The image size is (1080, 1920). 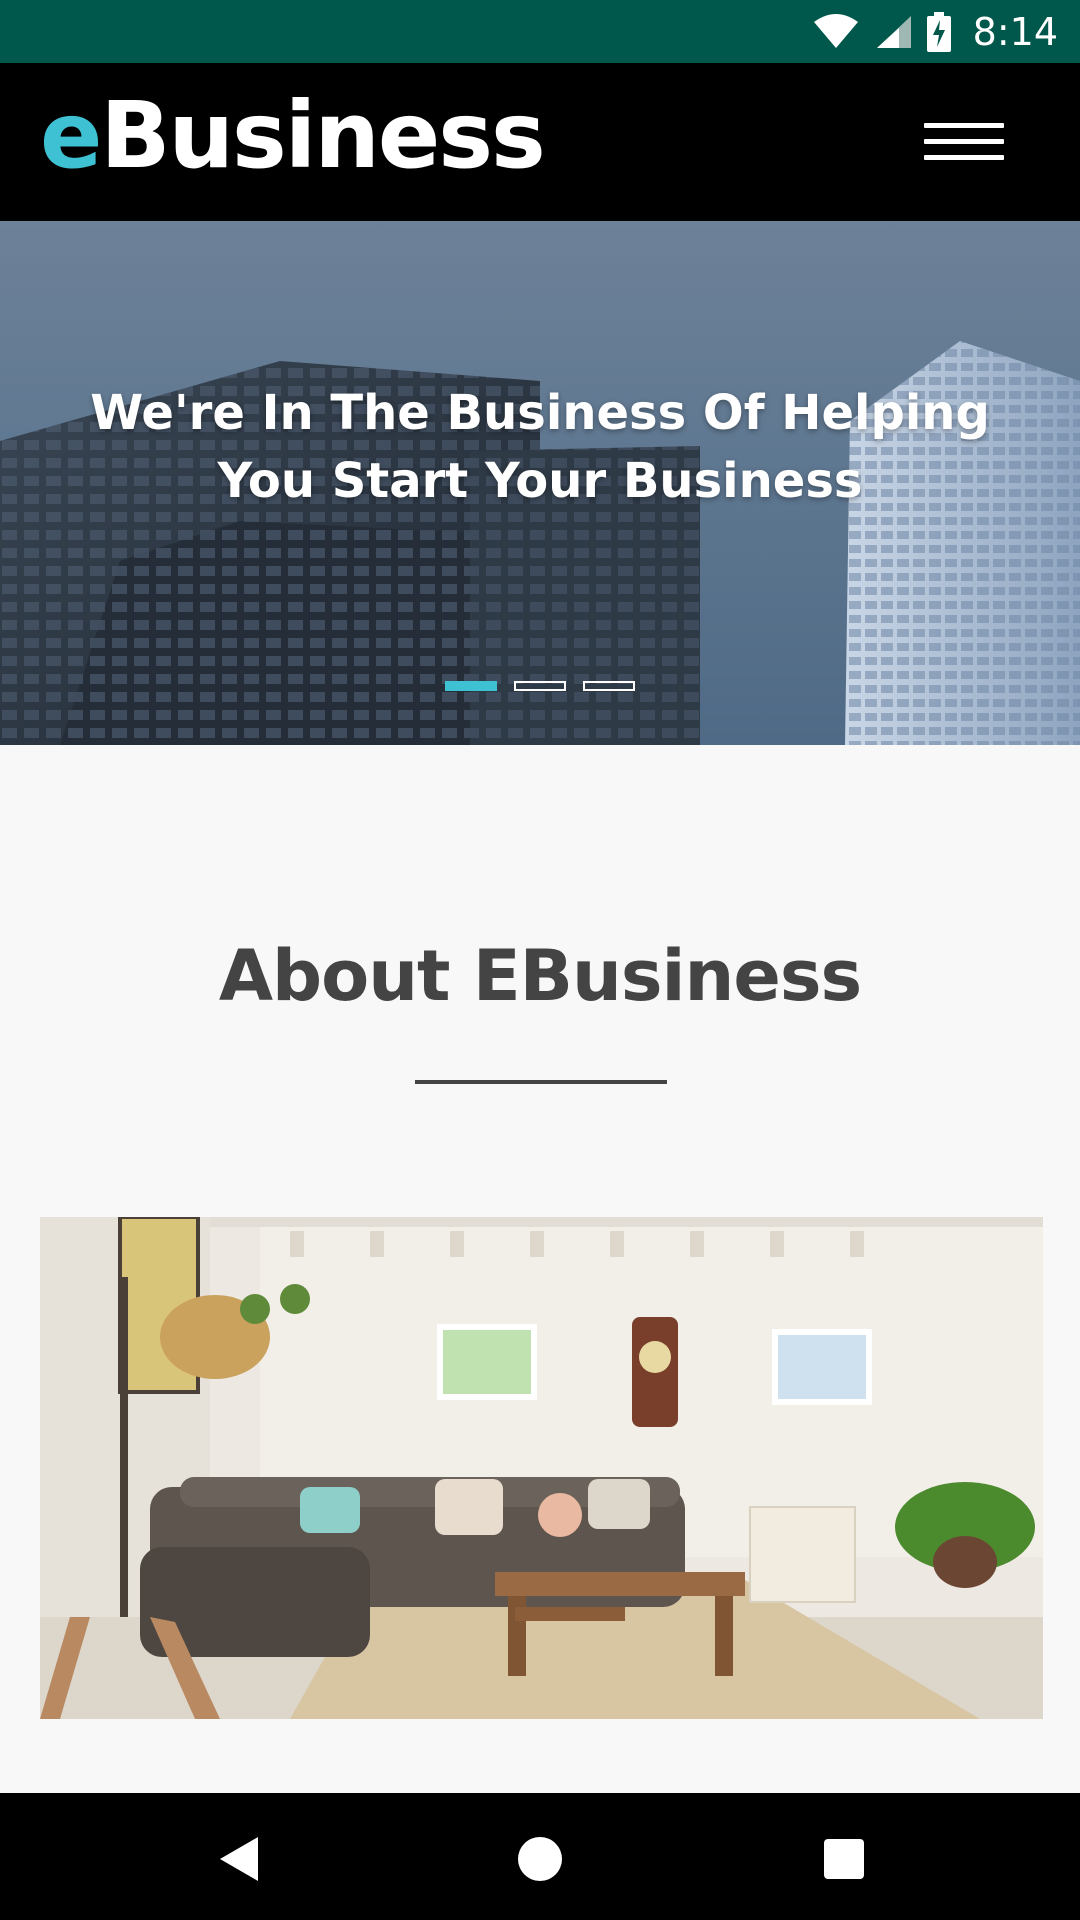 What do you see at coordinates (540, 976) in the screenshot?
I see `about-title: About EBusiness` at bounding box center [540, 976].